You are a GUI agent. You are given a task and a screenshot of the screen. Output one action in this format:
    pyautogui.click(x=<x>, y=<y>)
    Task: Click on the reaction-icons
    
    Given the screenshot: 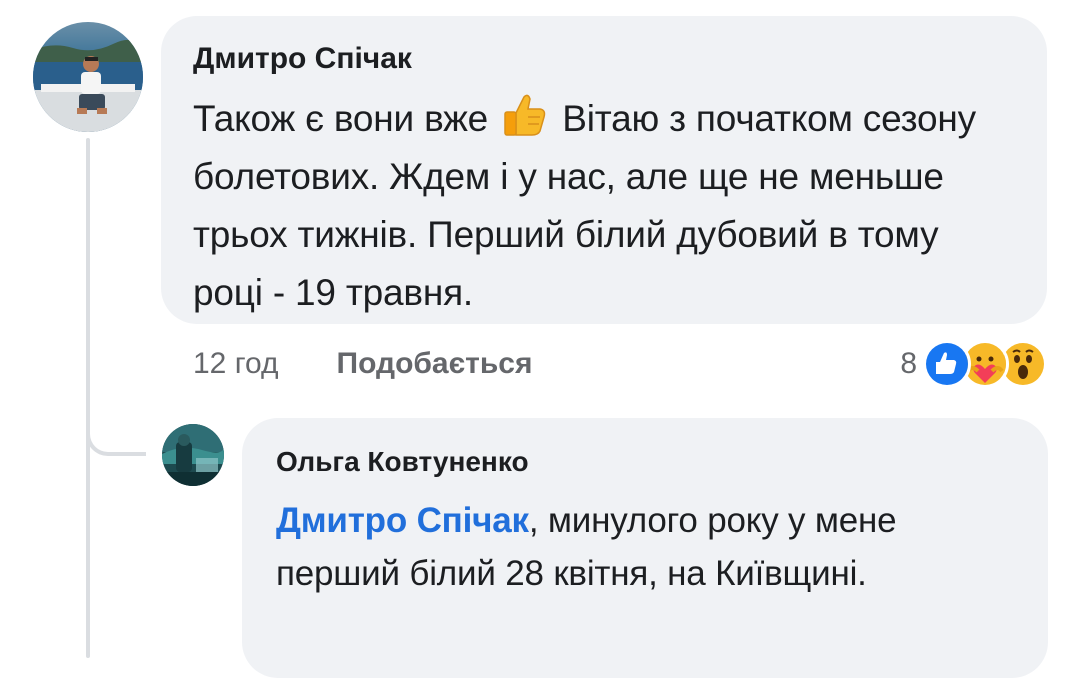 What is the action you would take?
    pyautogui.click(x=985, y=364)
    